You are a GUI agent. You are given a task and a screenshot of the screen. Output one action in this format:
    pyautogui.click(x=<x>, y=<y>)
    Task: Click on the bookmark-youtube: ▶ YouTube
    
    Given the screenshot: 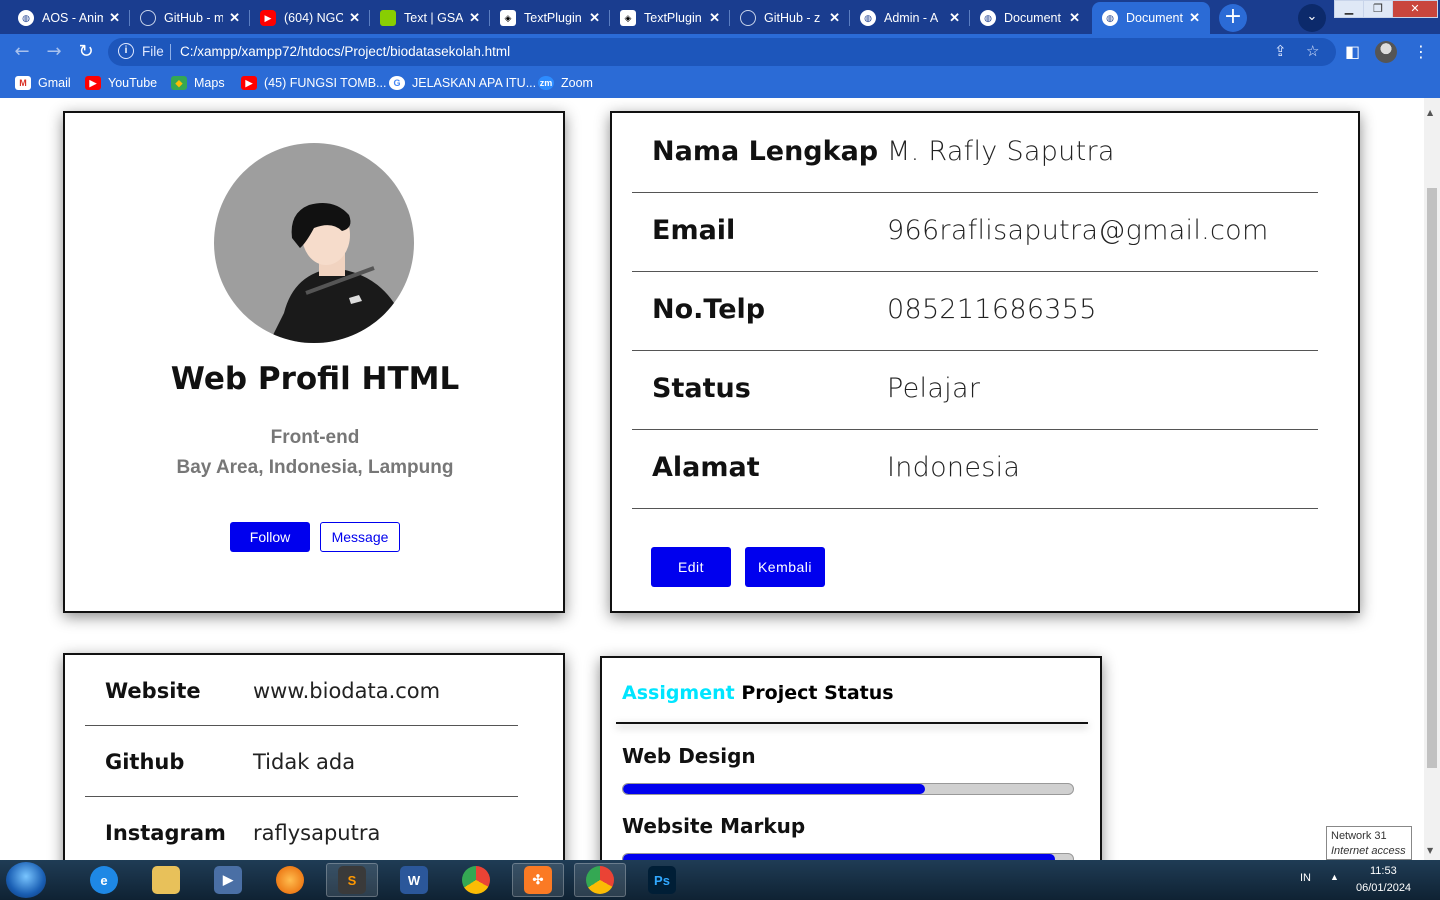 What is the action you would take?
    pyautogui.click(x=121, y=83)
    